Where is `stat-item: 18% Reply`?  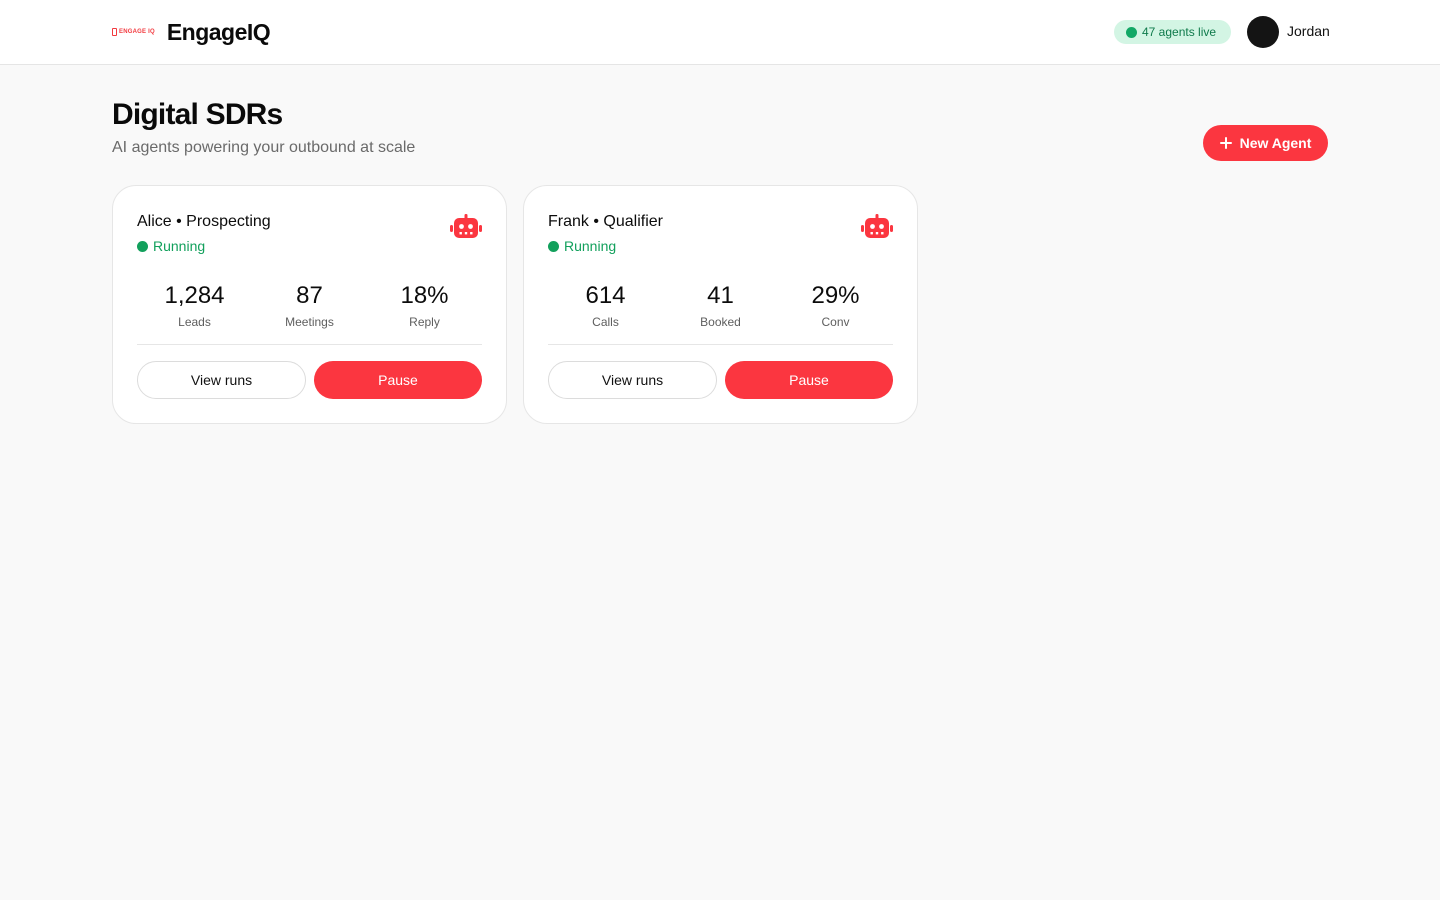 stat-item: 18% Reply is located at coordinates (424, 305).